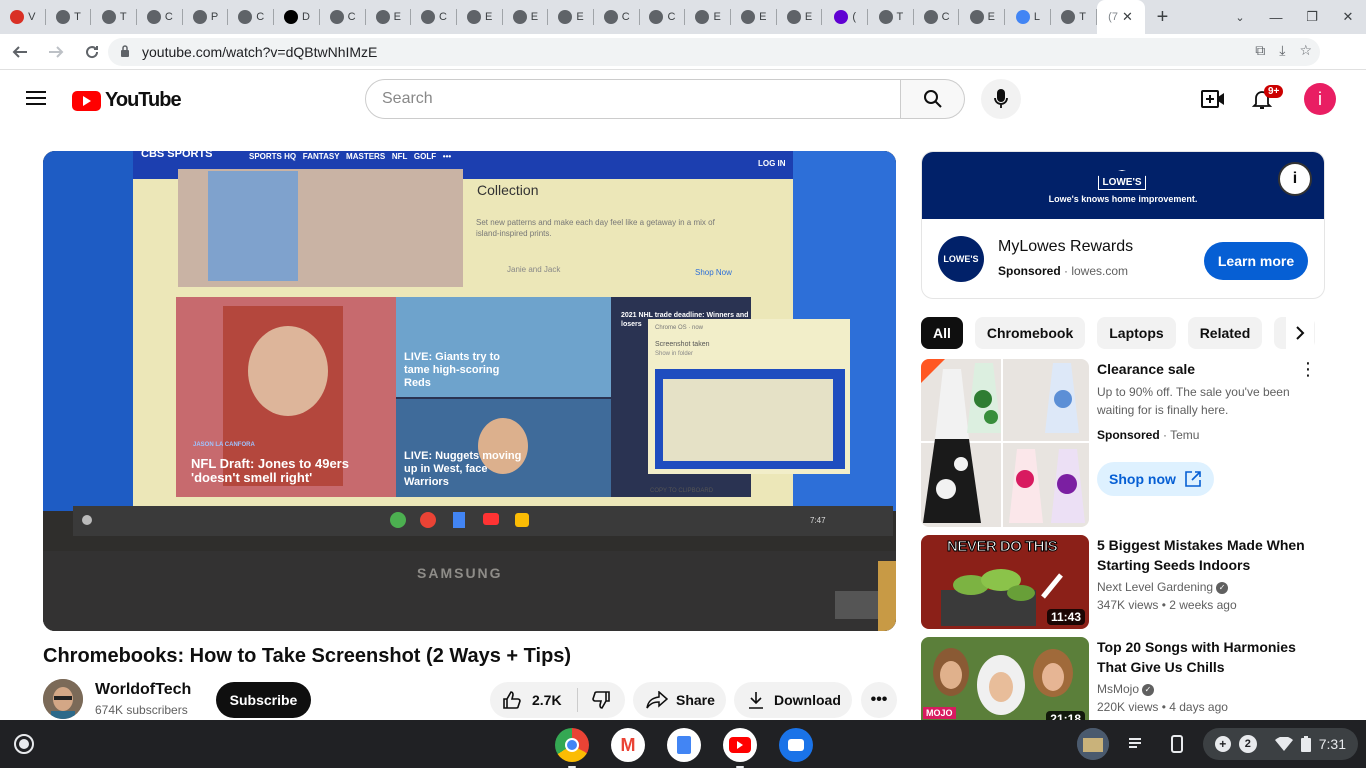 The image size is (1366, 768). Describe the element at coordinates (1295, 179) in the screenshot. I see `ad-info-icon: i` at that location.